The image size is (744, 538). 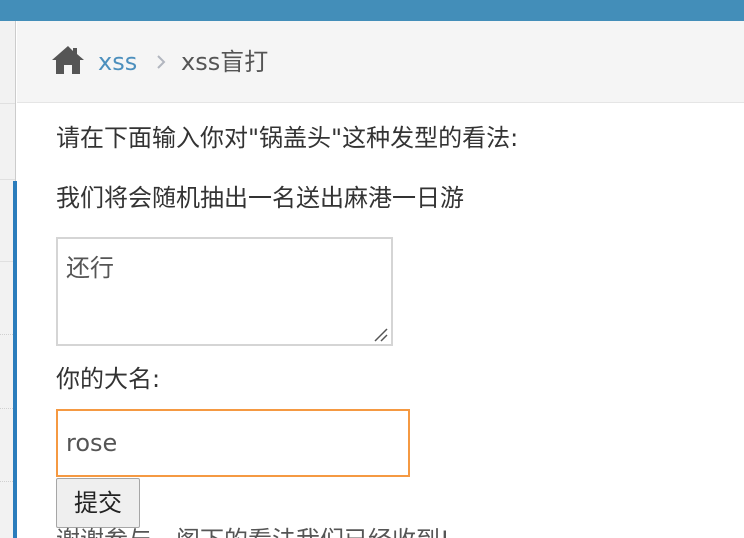 I want to click on submit-button: 提交, so click(x=98, y=503).